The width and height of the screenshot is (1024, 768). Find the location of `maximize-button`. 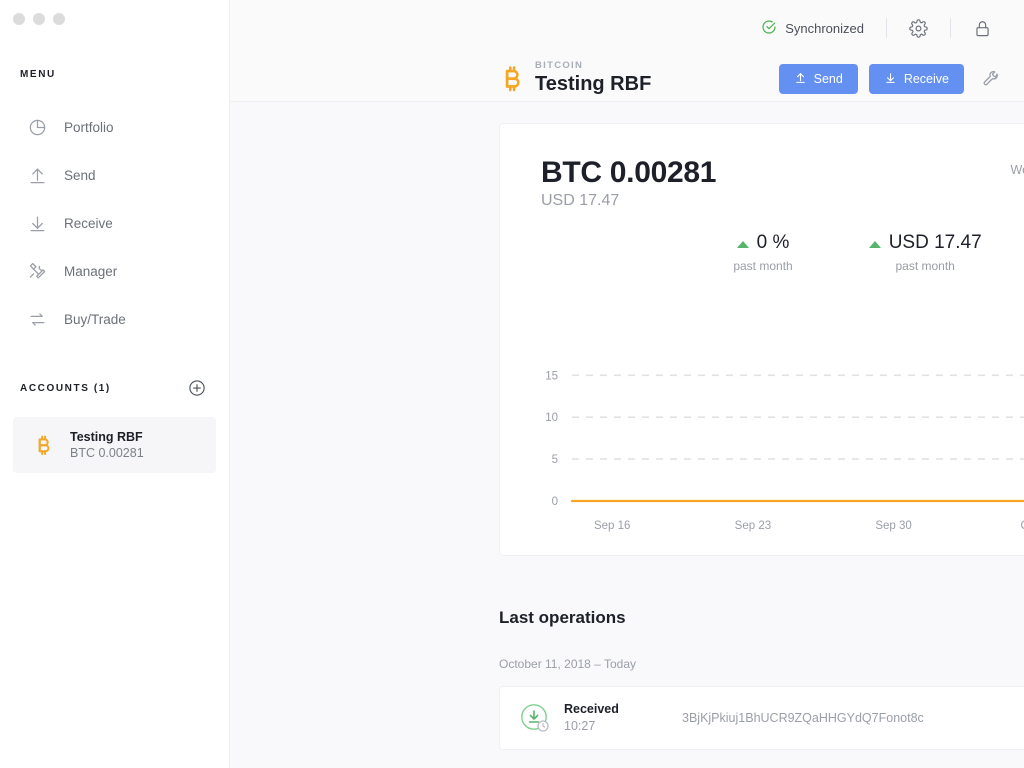

maximize-button is located at coordinates (59, 19).